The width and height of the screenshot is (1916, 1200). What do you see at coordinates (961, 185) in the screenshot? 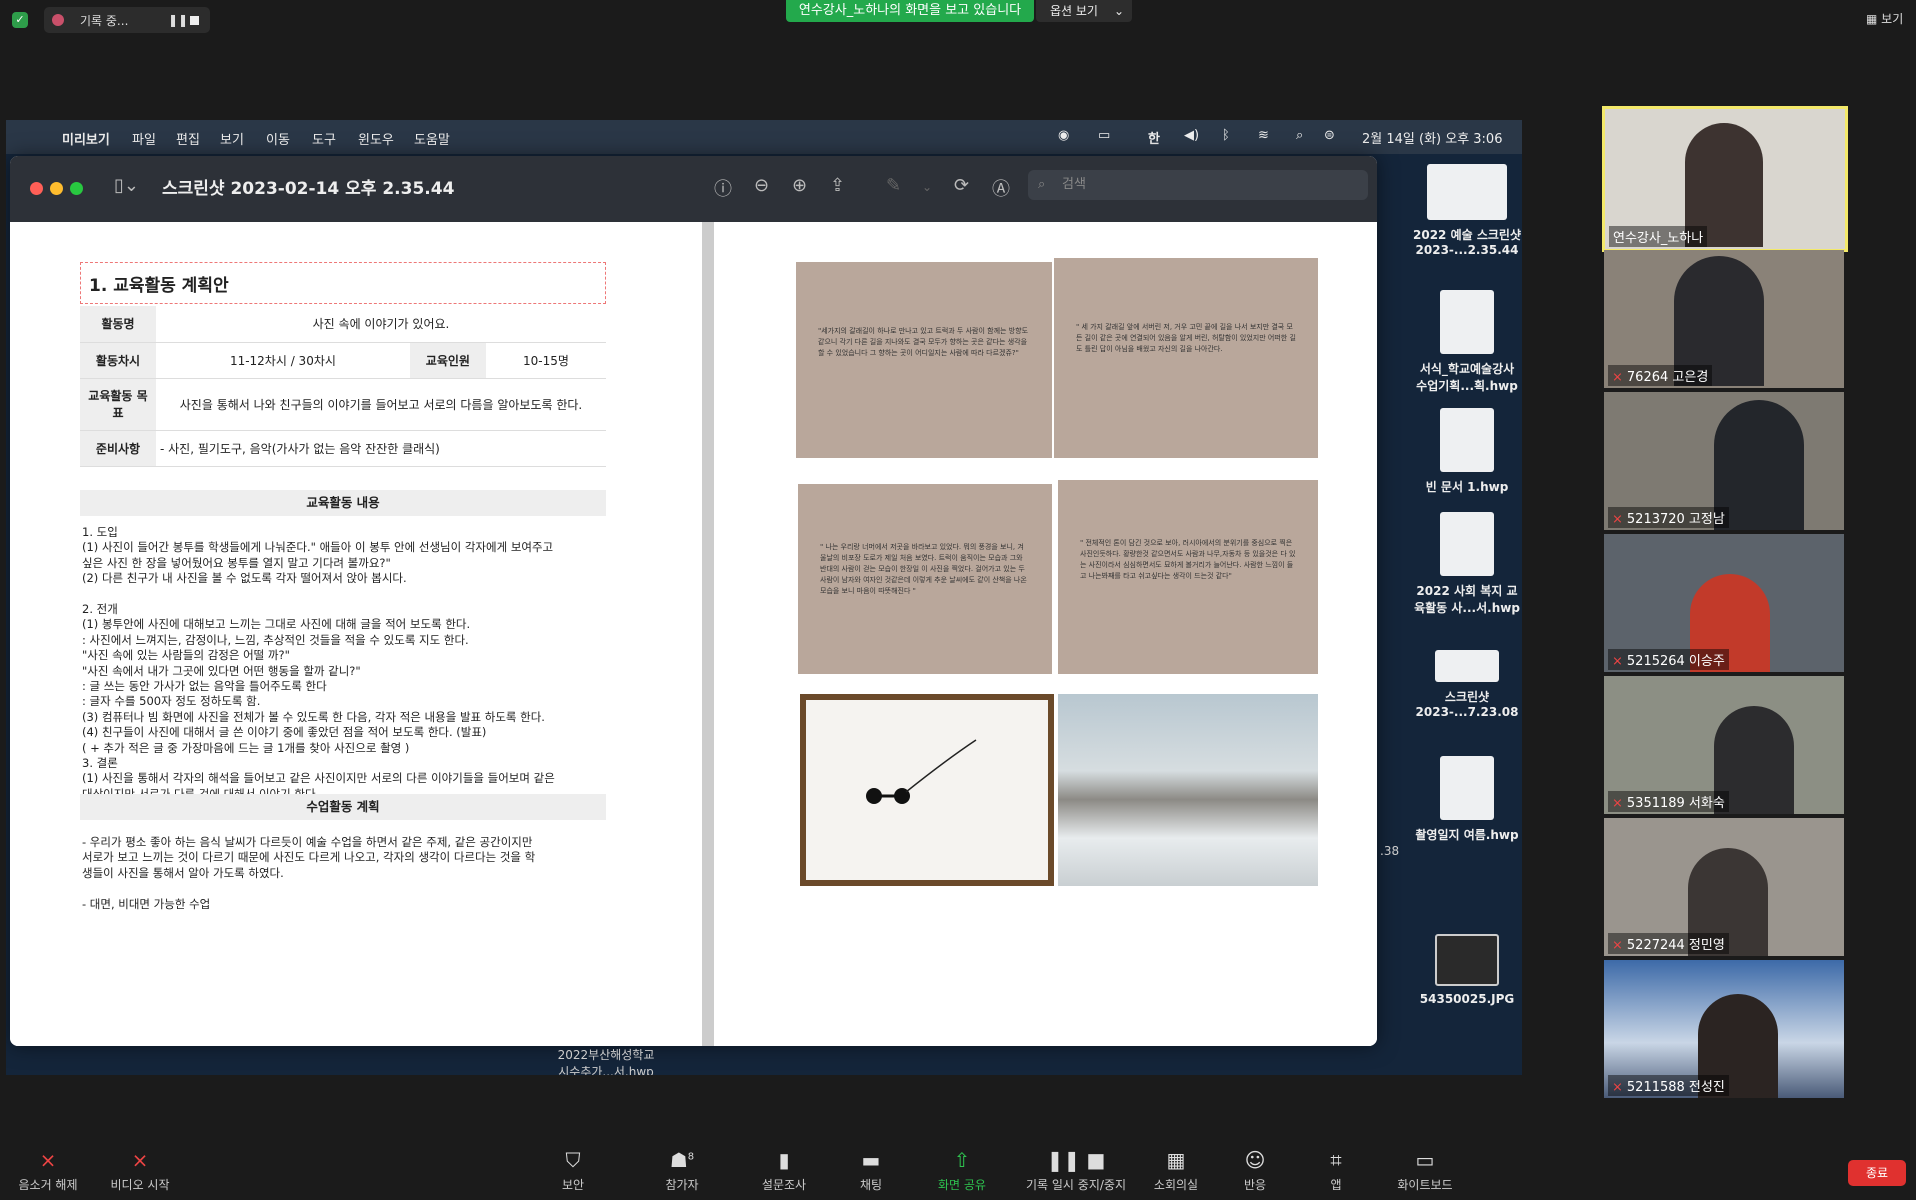
I see `rotate-icon: ⟳` at bounding box center [961, 185].